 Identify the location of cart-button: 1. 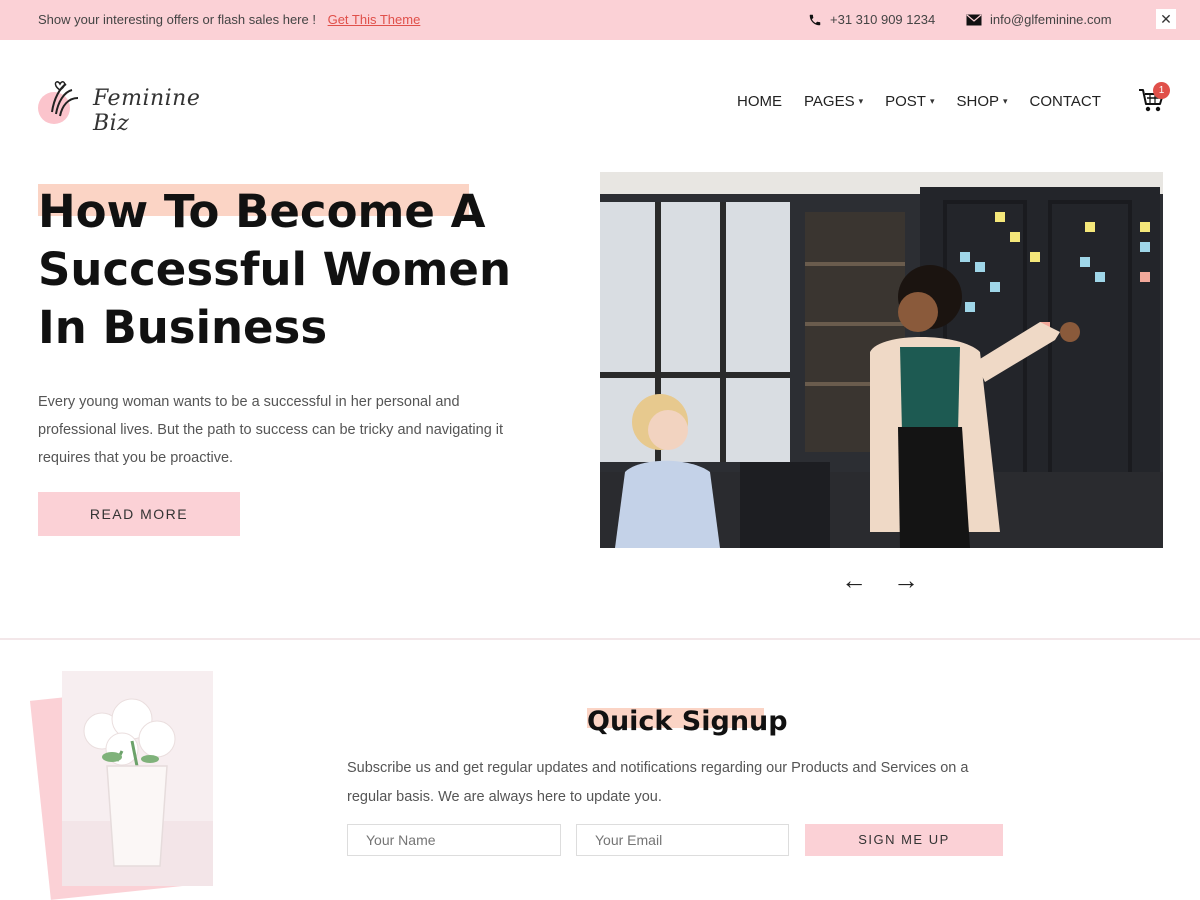
(1153, 100).